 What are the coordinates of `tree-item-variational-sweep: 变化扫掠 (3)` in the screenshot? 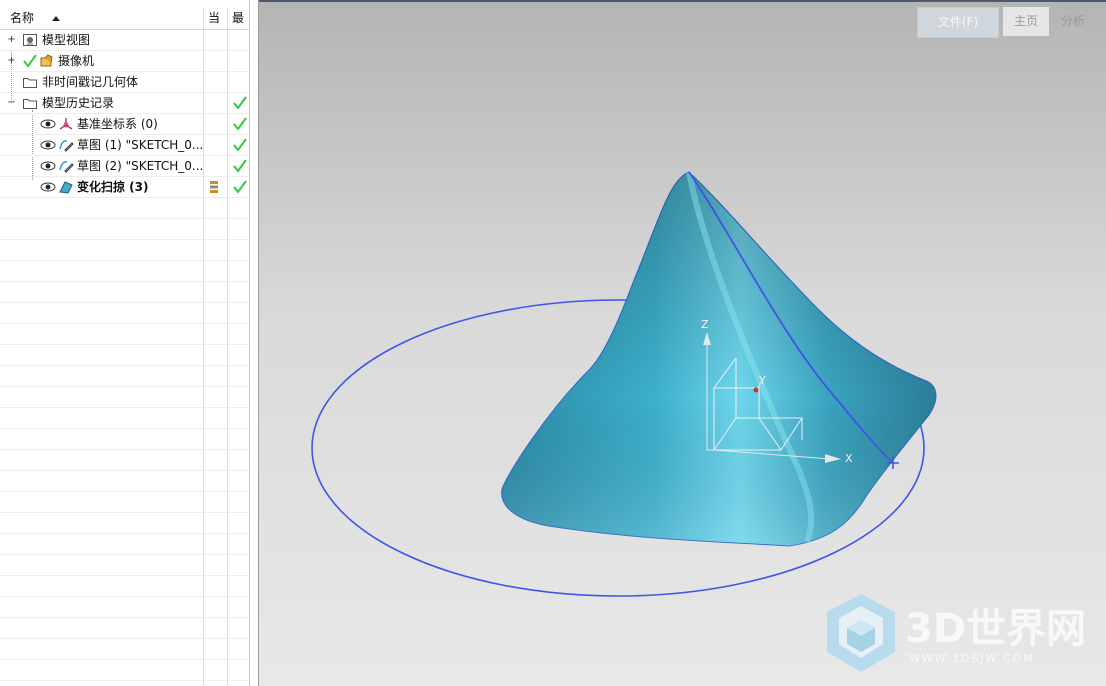 It's located at (124, 187).